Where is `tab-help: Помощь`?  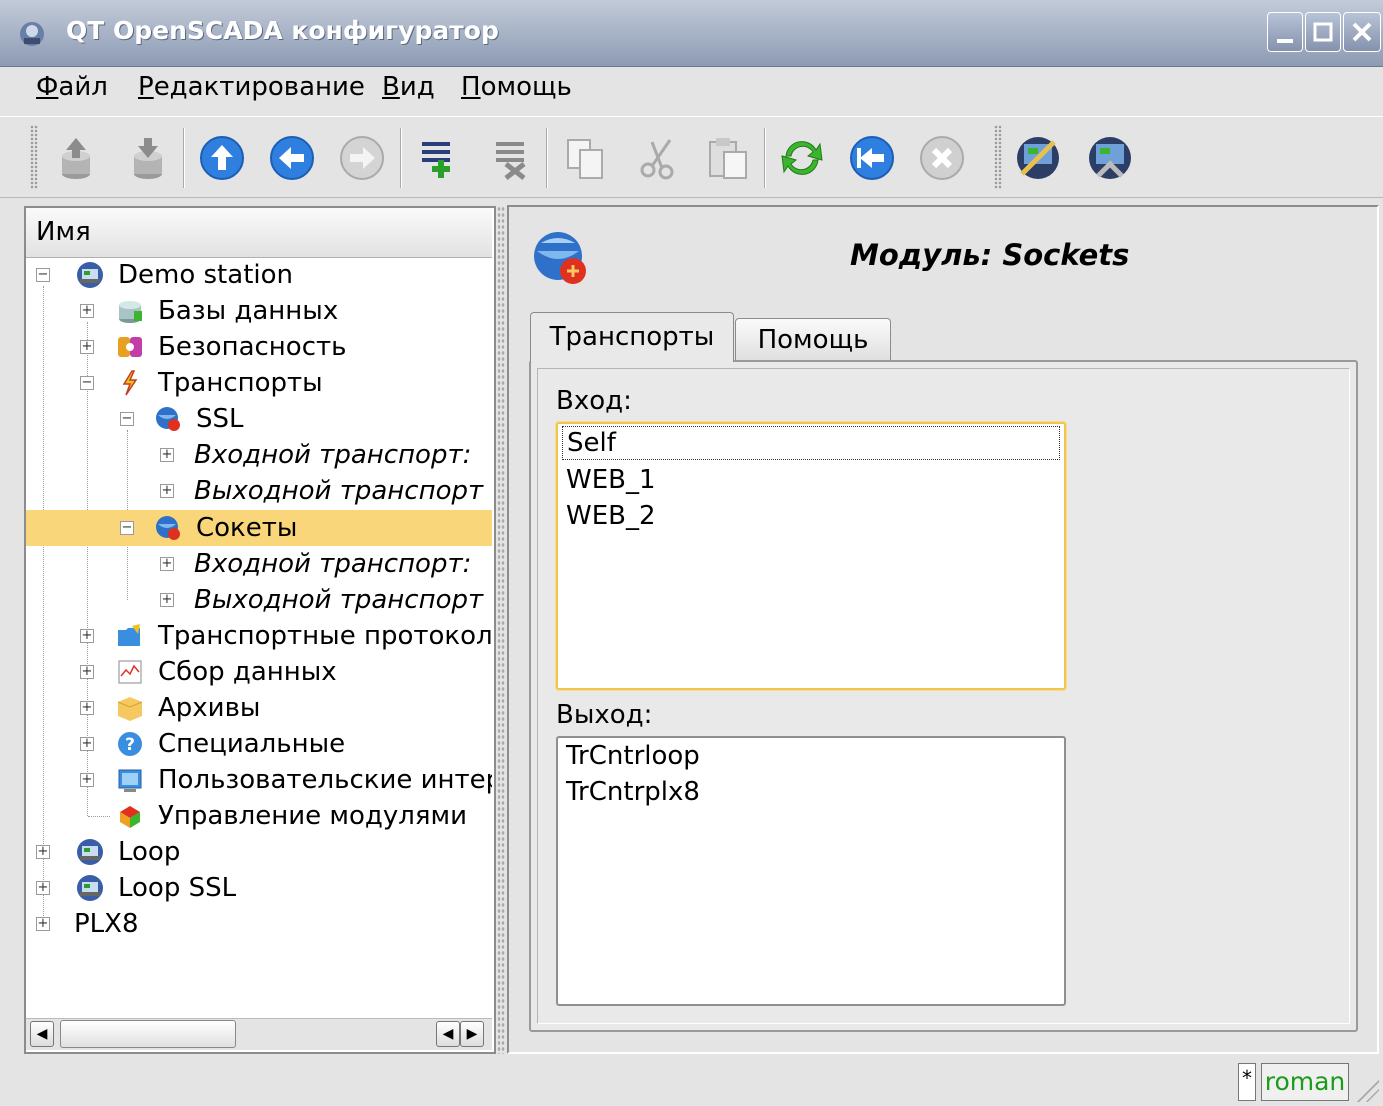 tab-help: Помощь is located at coordinates (813, 340).